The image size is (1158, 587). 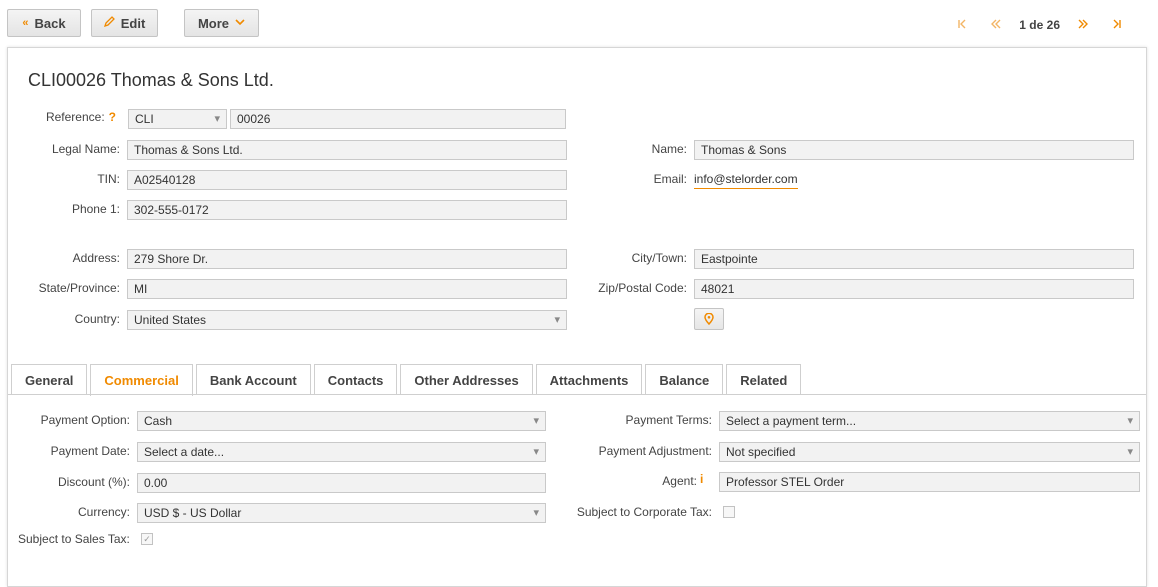 What do you see at coordinates (1083, 25) in the screenshot?
I see `next-page-icon` at bounding box center [1083, 25].